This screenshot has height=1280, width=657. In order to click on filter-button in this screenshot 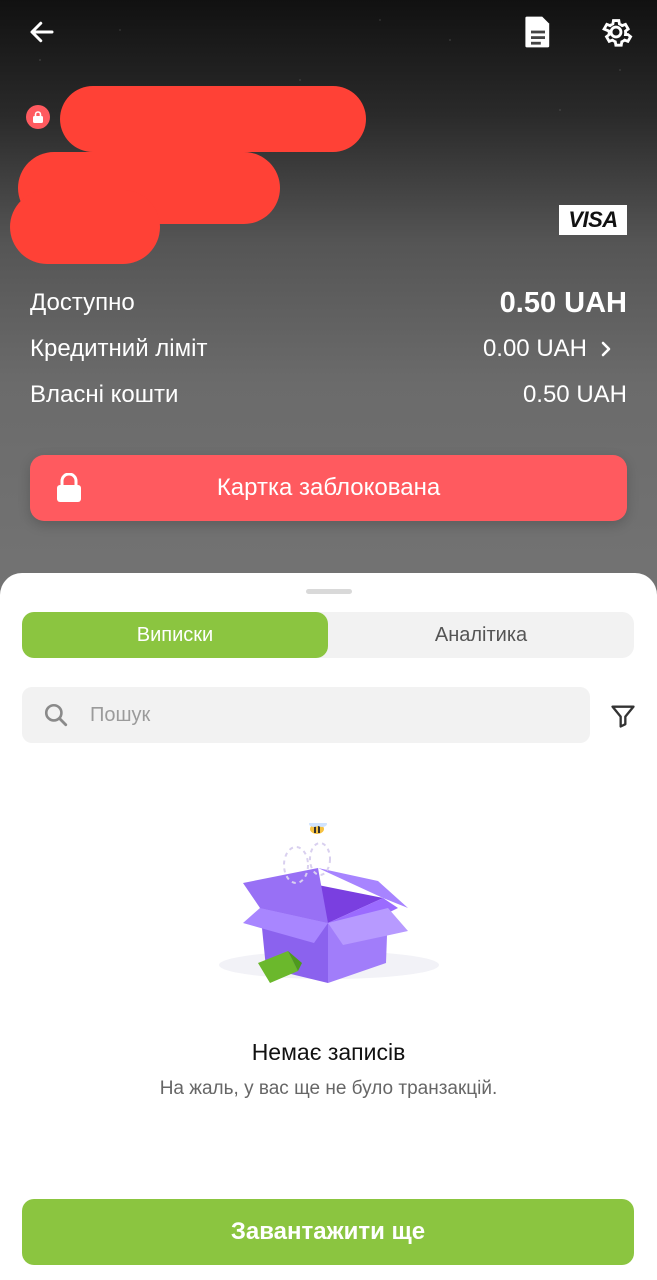, I will do `click(623, 716)`.